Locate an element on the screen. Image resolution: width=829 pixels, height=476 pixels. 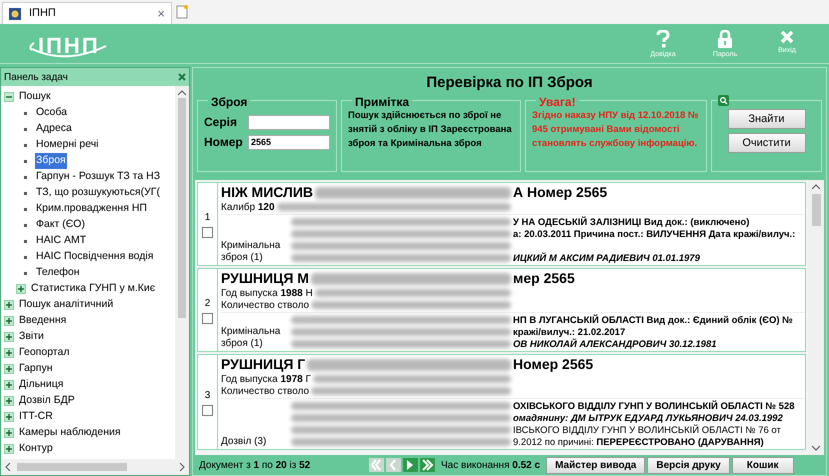
lock-icon is located at coordinates (725, 39).